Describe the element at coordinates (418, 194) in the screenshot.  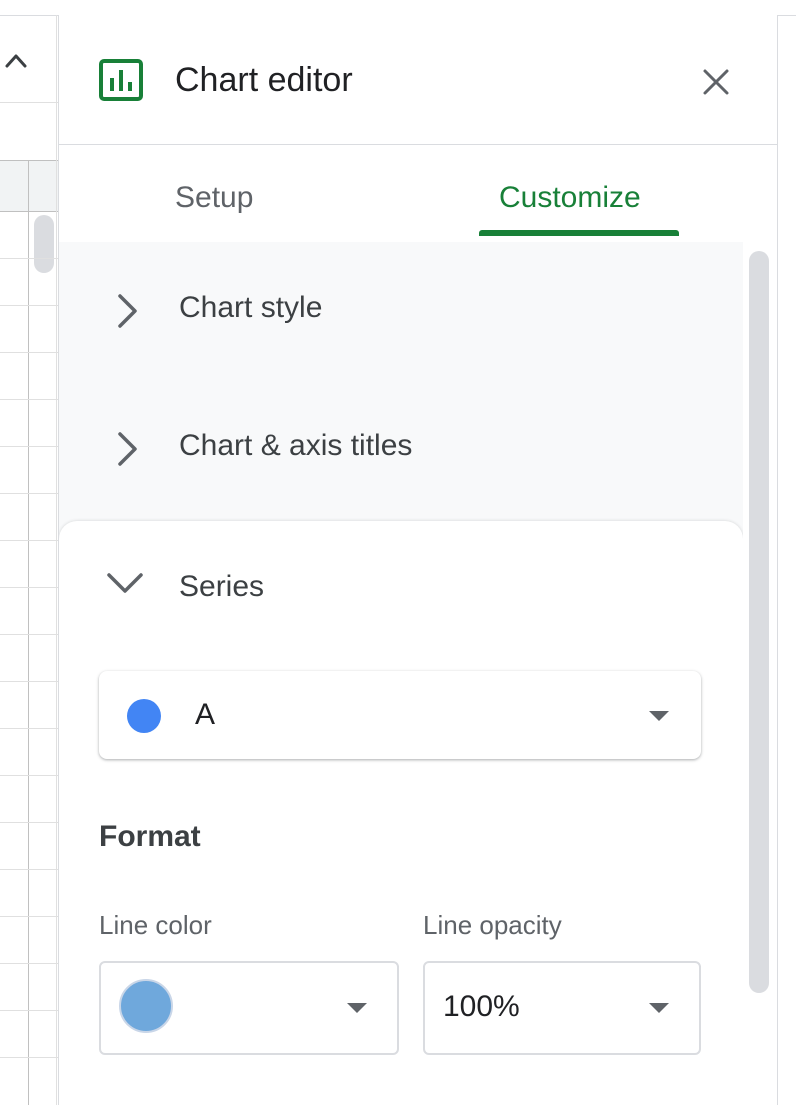
I see `editor-tabs: Setup Customize` at that location.